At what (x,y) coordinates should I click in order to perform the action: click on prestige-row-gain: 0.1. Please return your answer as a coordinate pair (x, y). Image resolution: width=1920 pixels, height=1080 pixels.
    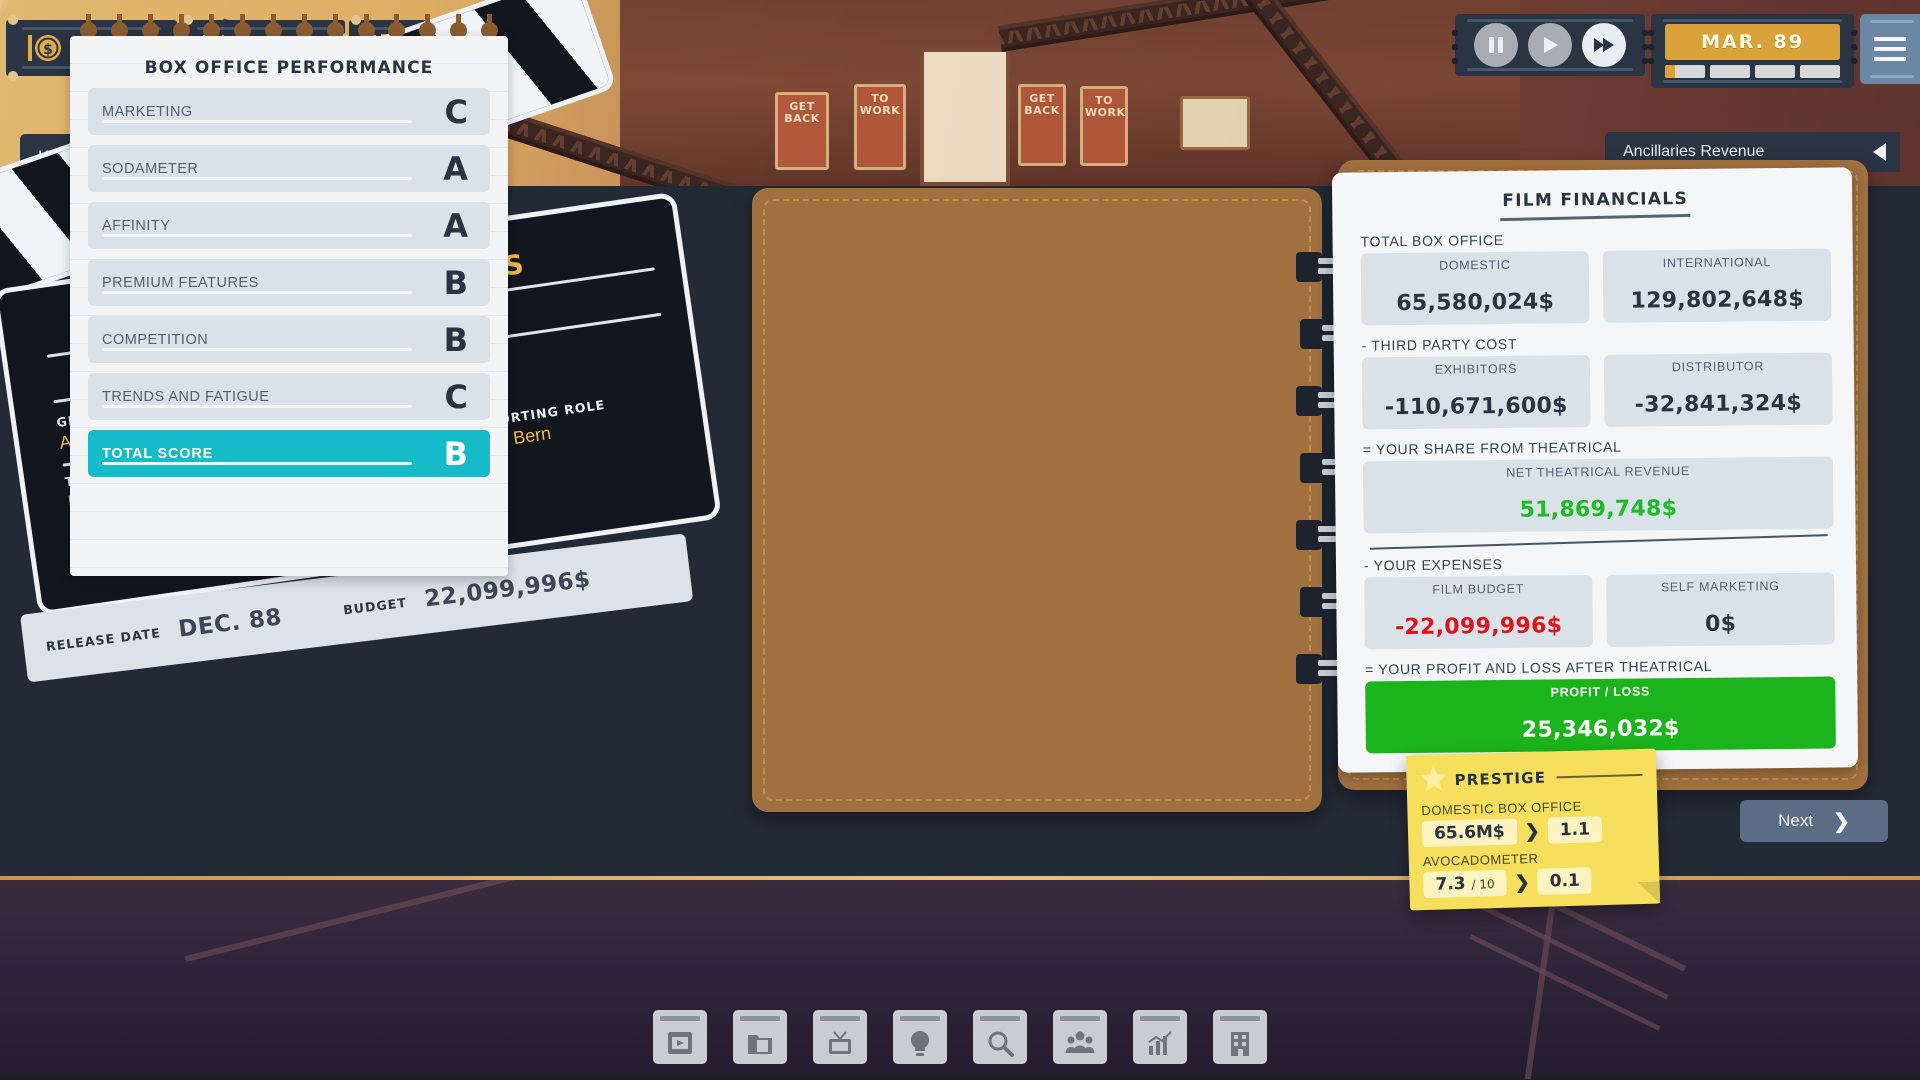
    Looking at the image, I should click on (1565, 881).